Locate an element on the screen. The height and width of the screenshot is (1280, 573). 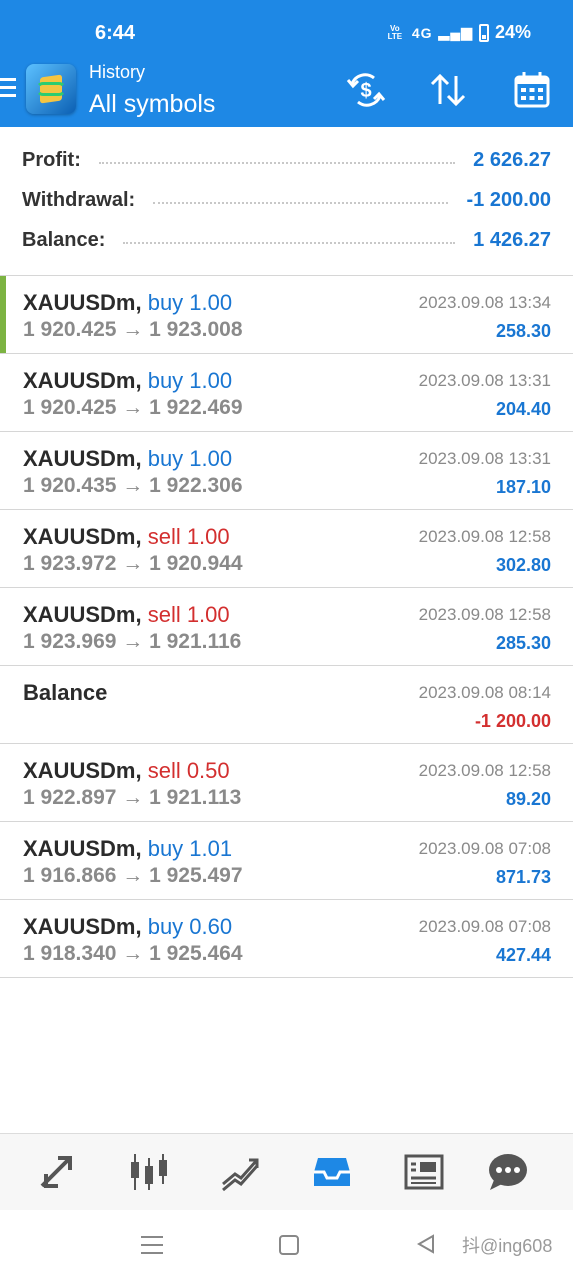
battery-level: 24% is located at coordinates (512, 32).